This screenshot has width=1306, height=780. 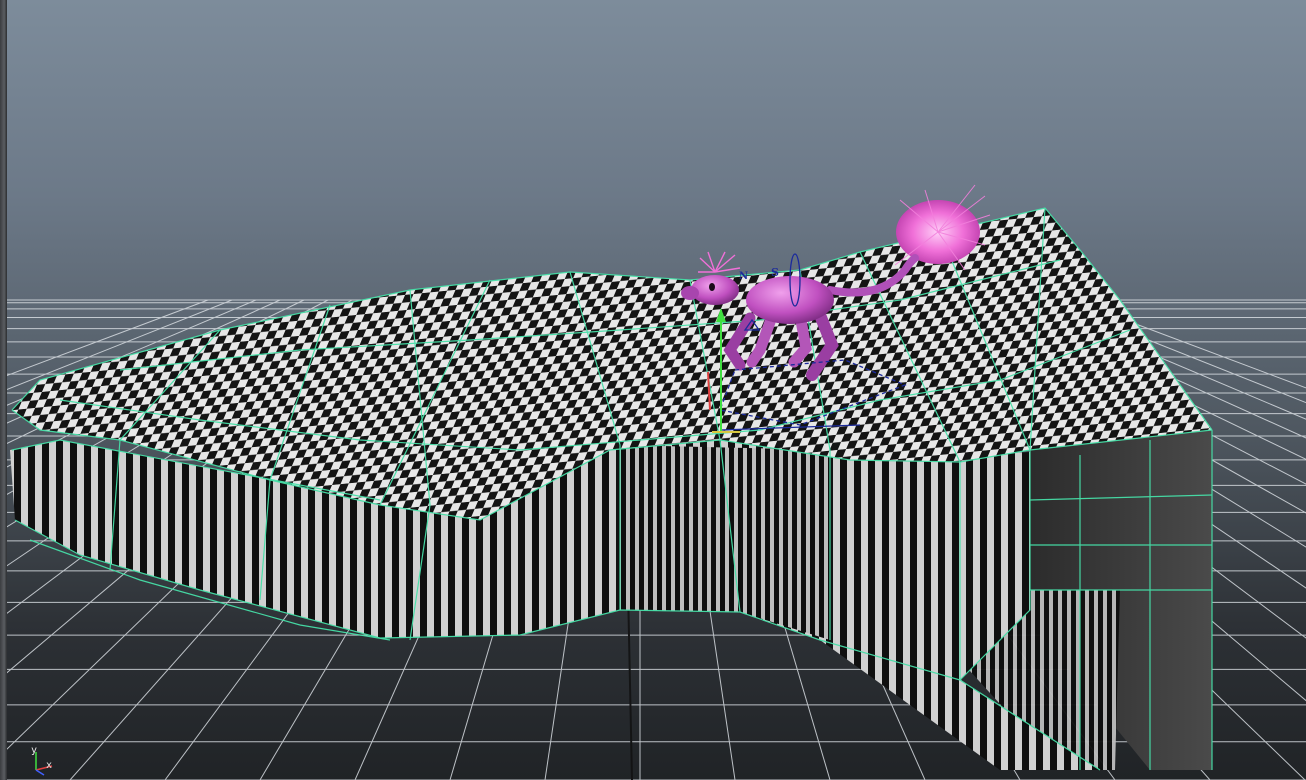 What do you see at coordinates (49, 765) in the screenshot?
I see `axis-label-x: x` at bounding box center [49, 765].